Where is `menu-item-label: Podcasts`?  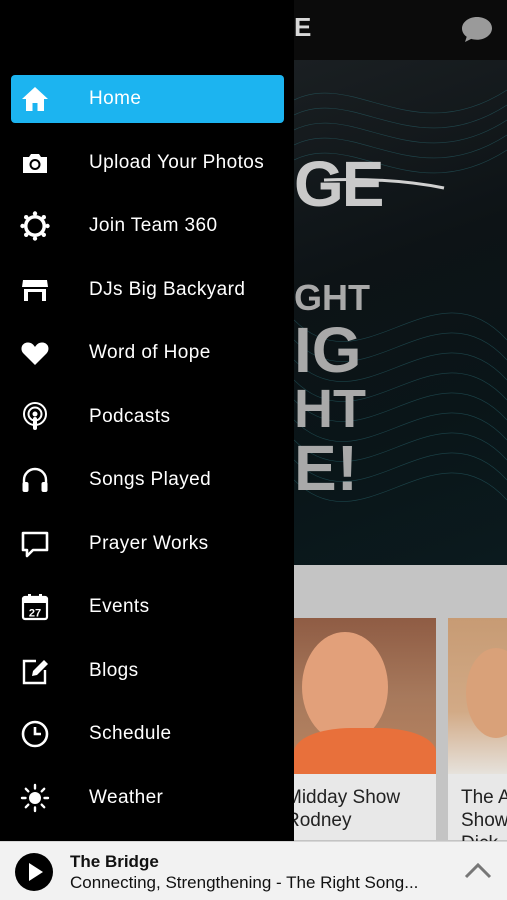 menu-item-label: Podcasts is located at coordinates (130, 416).